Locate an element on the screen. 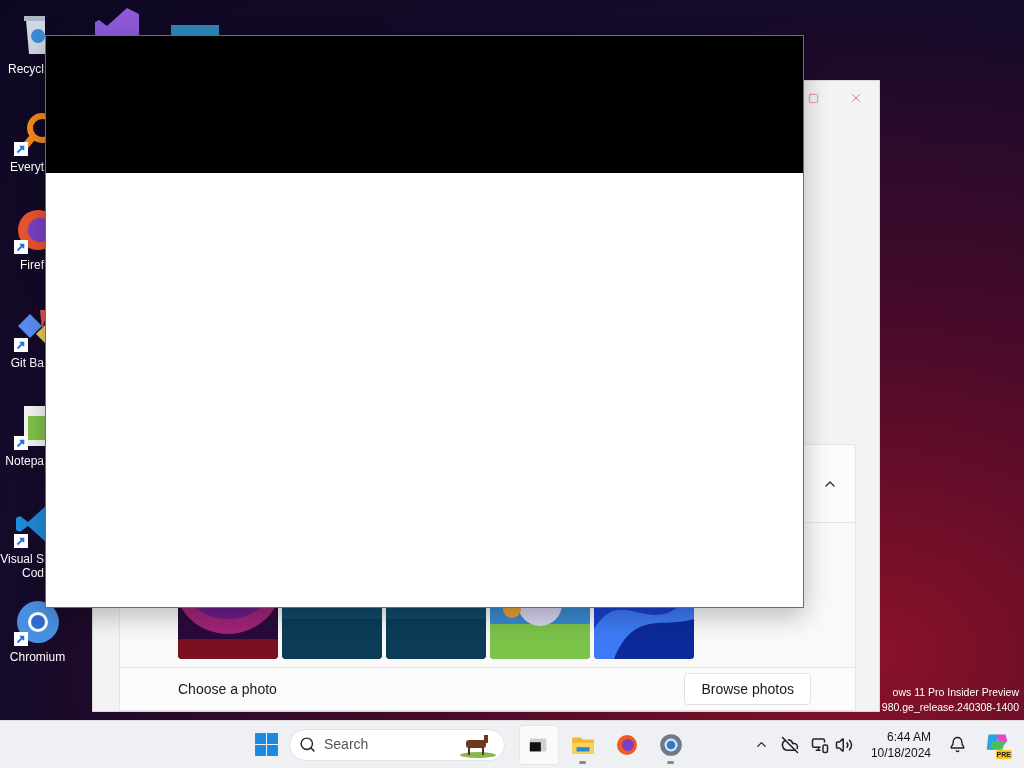 Image resolution: width=1024 pixels, height=768 pixels. build-watermark-text: 980.ge_release.240308-1400 is located at coordinates (950, 707).